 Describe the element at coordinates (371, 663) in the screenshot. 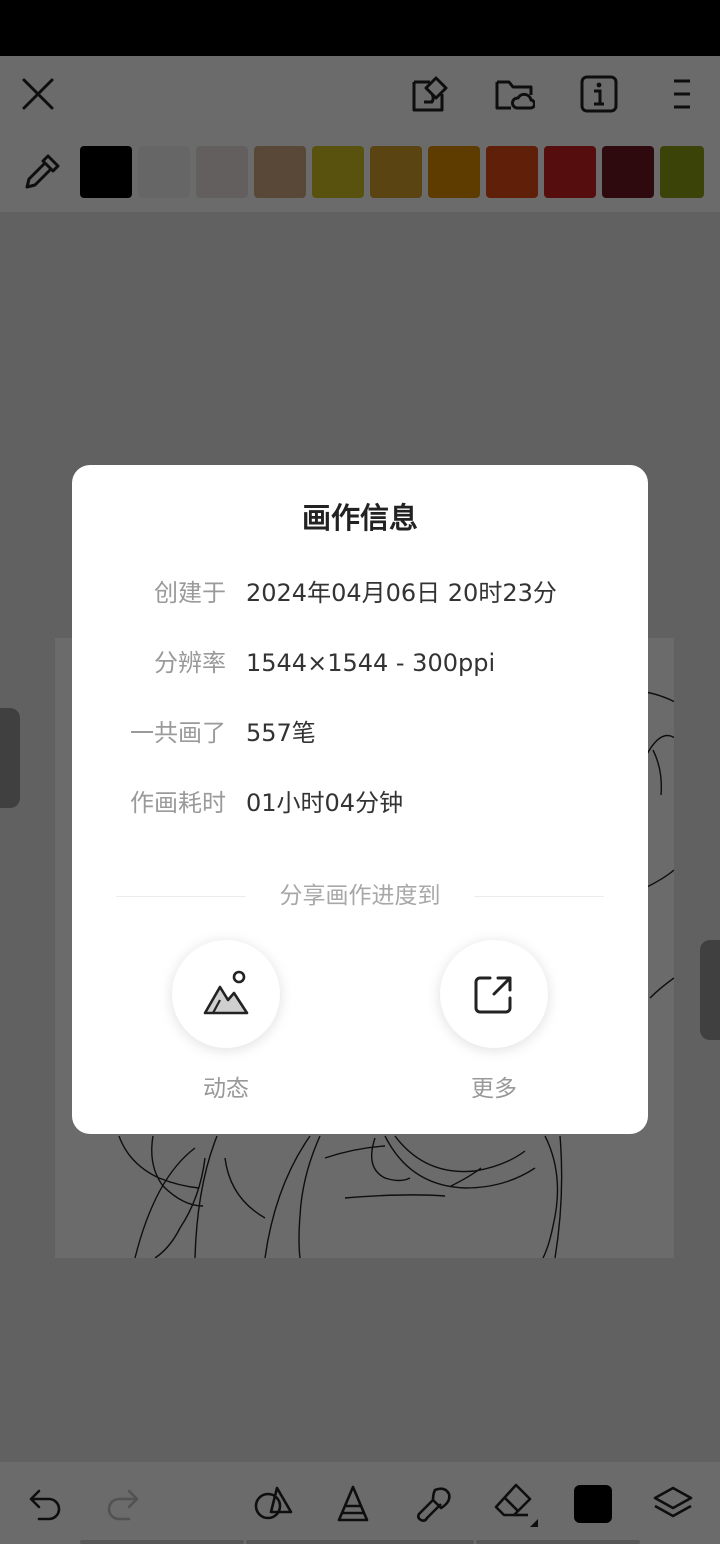

I see `info-value: 1544×1544 - 300ppi` at that location.